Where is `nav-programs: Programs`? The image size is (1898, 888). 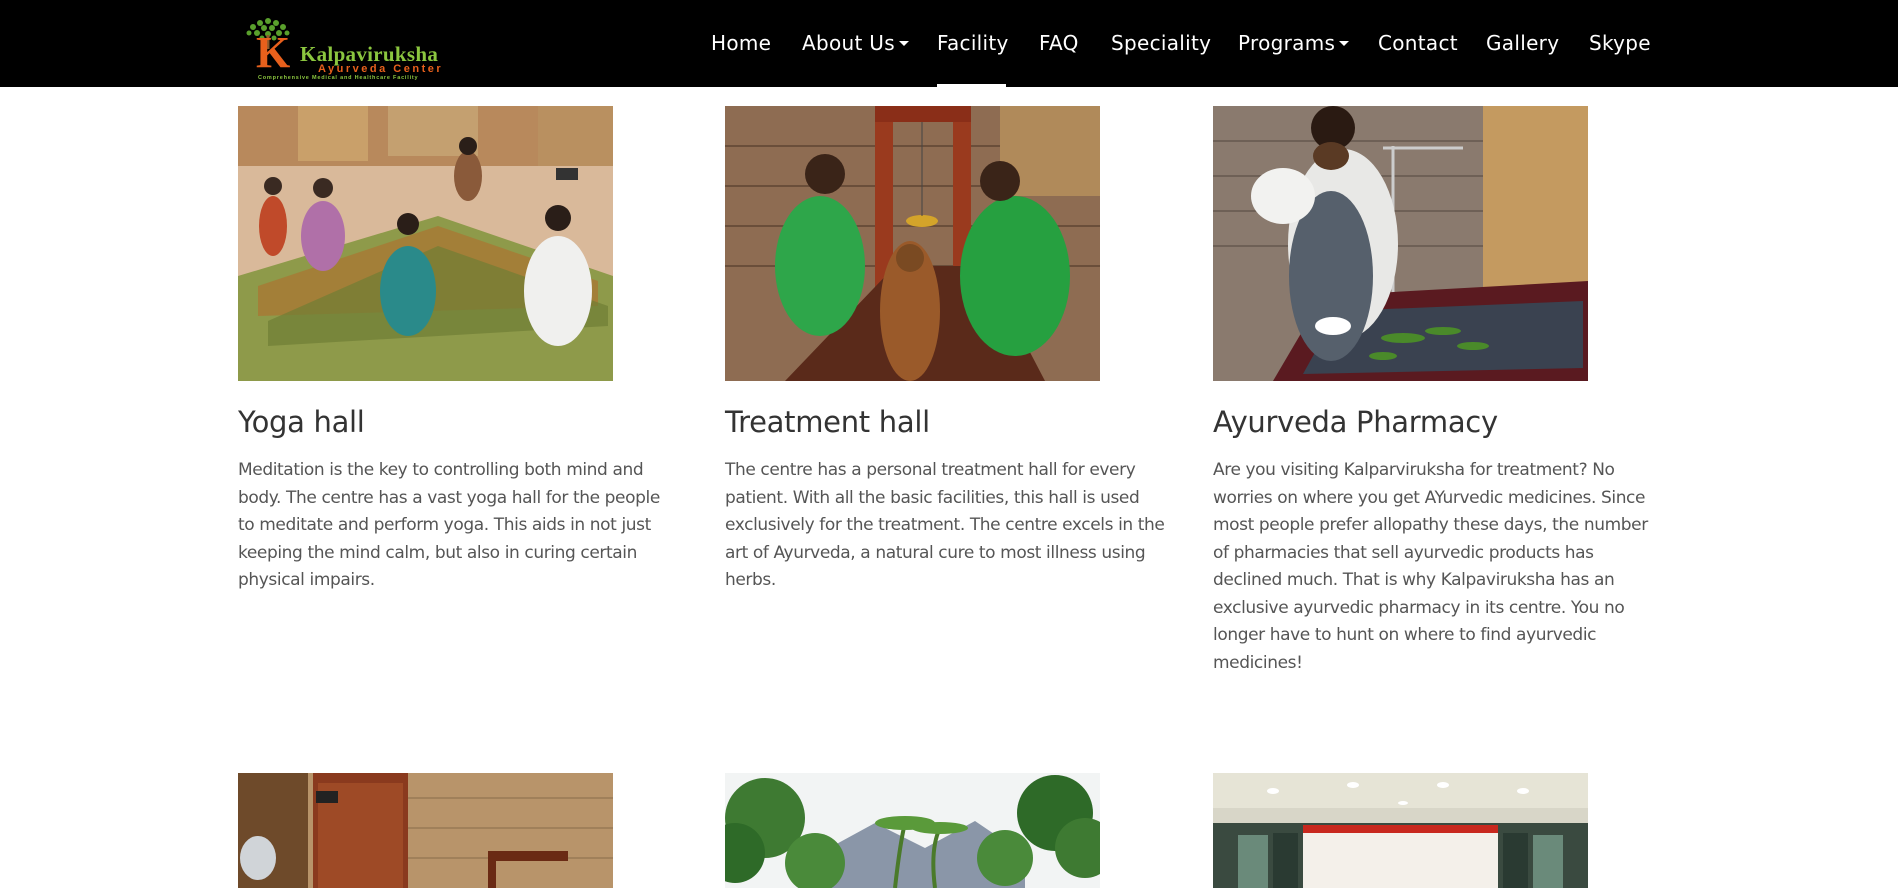 nav-programs: Programs is located at coordinates (1294, 43).